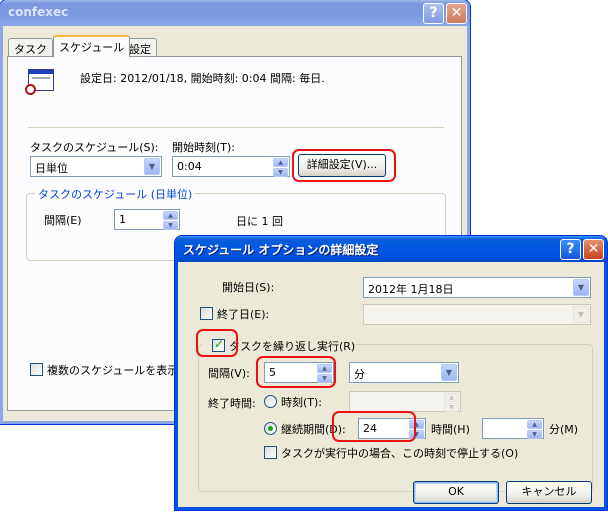 Image resolution: width=608 pixels, height=514 pixels. Describe the element at coordinates (236, 127) in the screenshot. I see `divider` at that location.